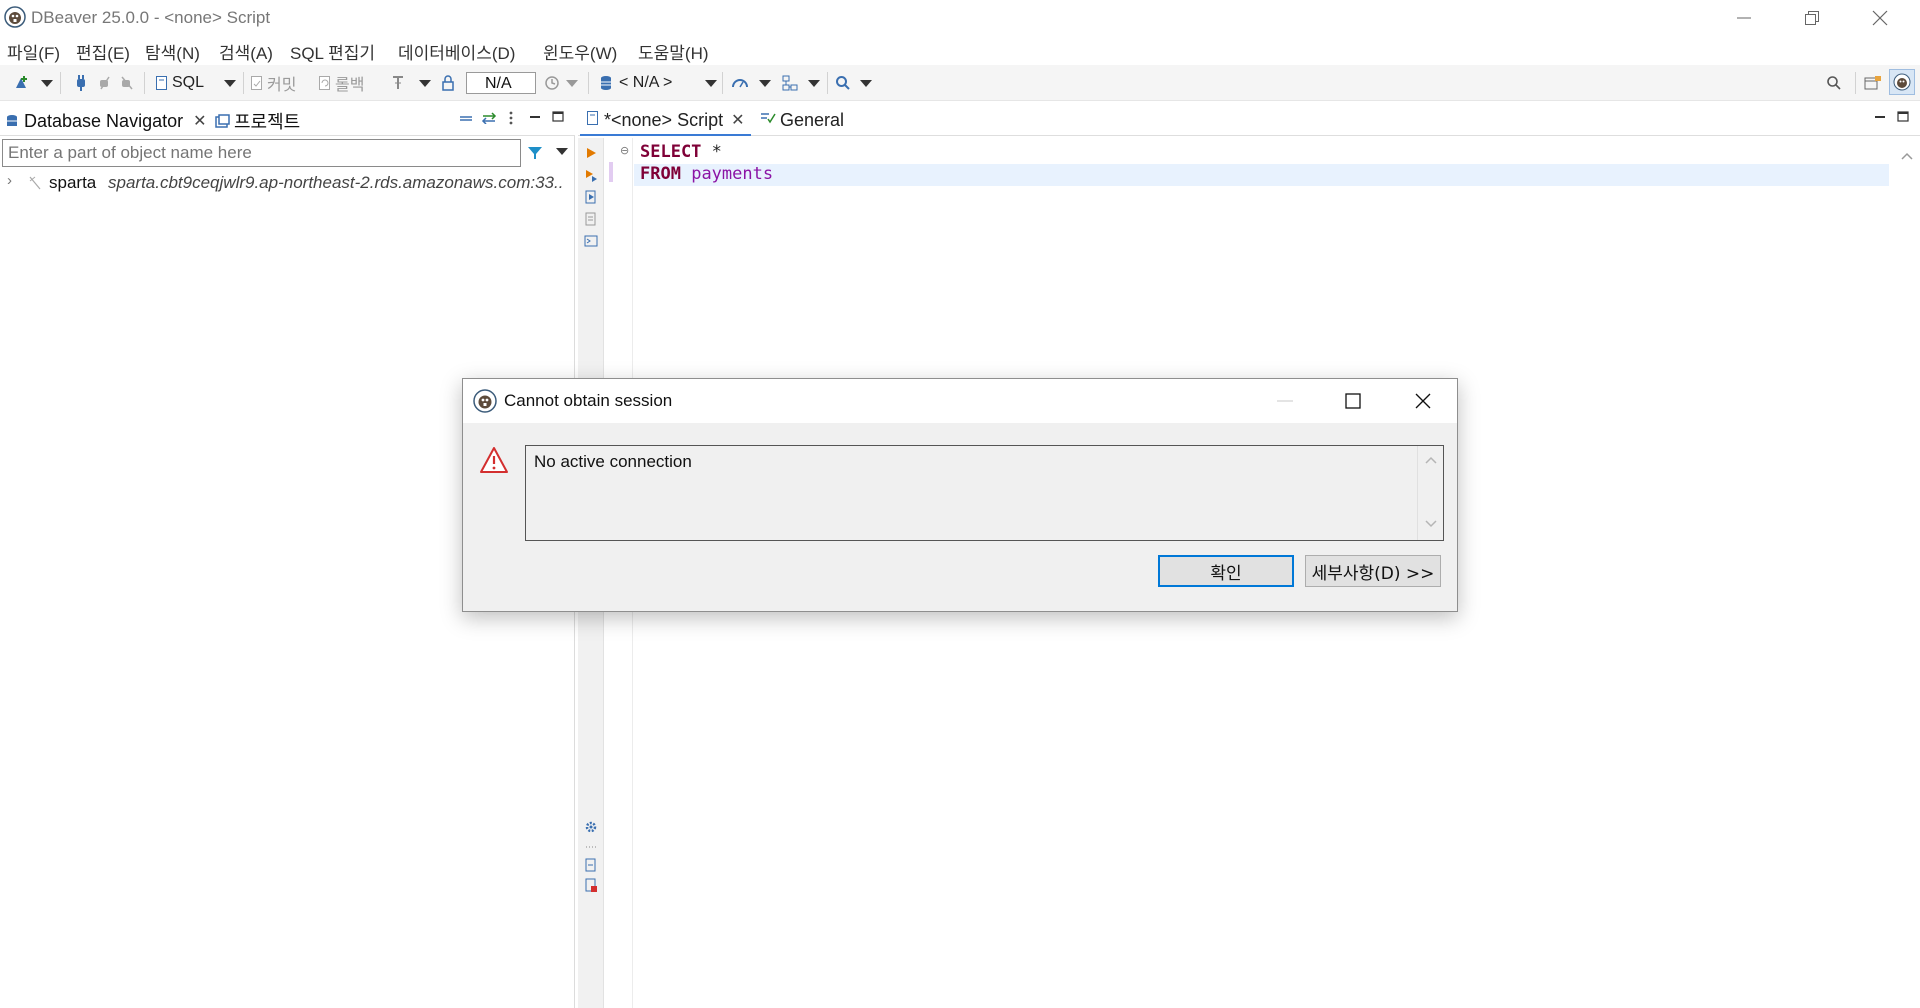 The width and height of the screenshot is (1920, 1008). Describe the element at coordinates (106, 121) in the screenshot. I see `tab-database-navigator: Database Navigator ✕` at that location.